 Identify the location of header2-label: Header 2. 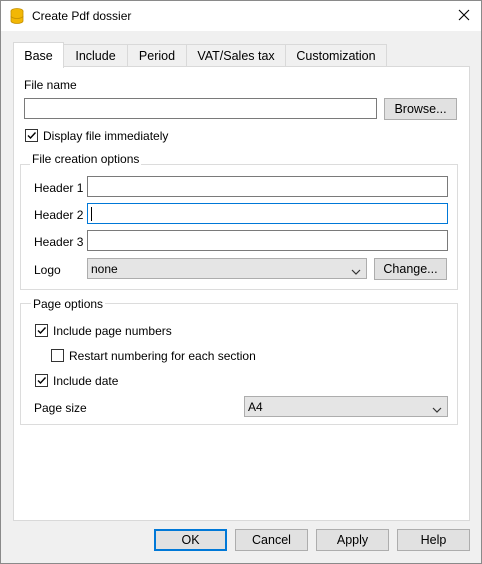
(59, 215).